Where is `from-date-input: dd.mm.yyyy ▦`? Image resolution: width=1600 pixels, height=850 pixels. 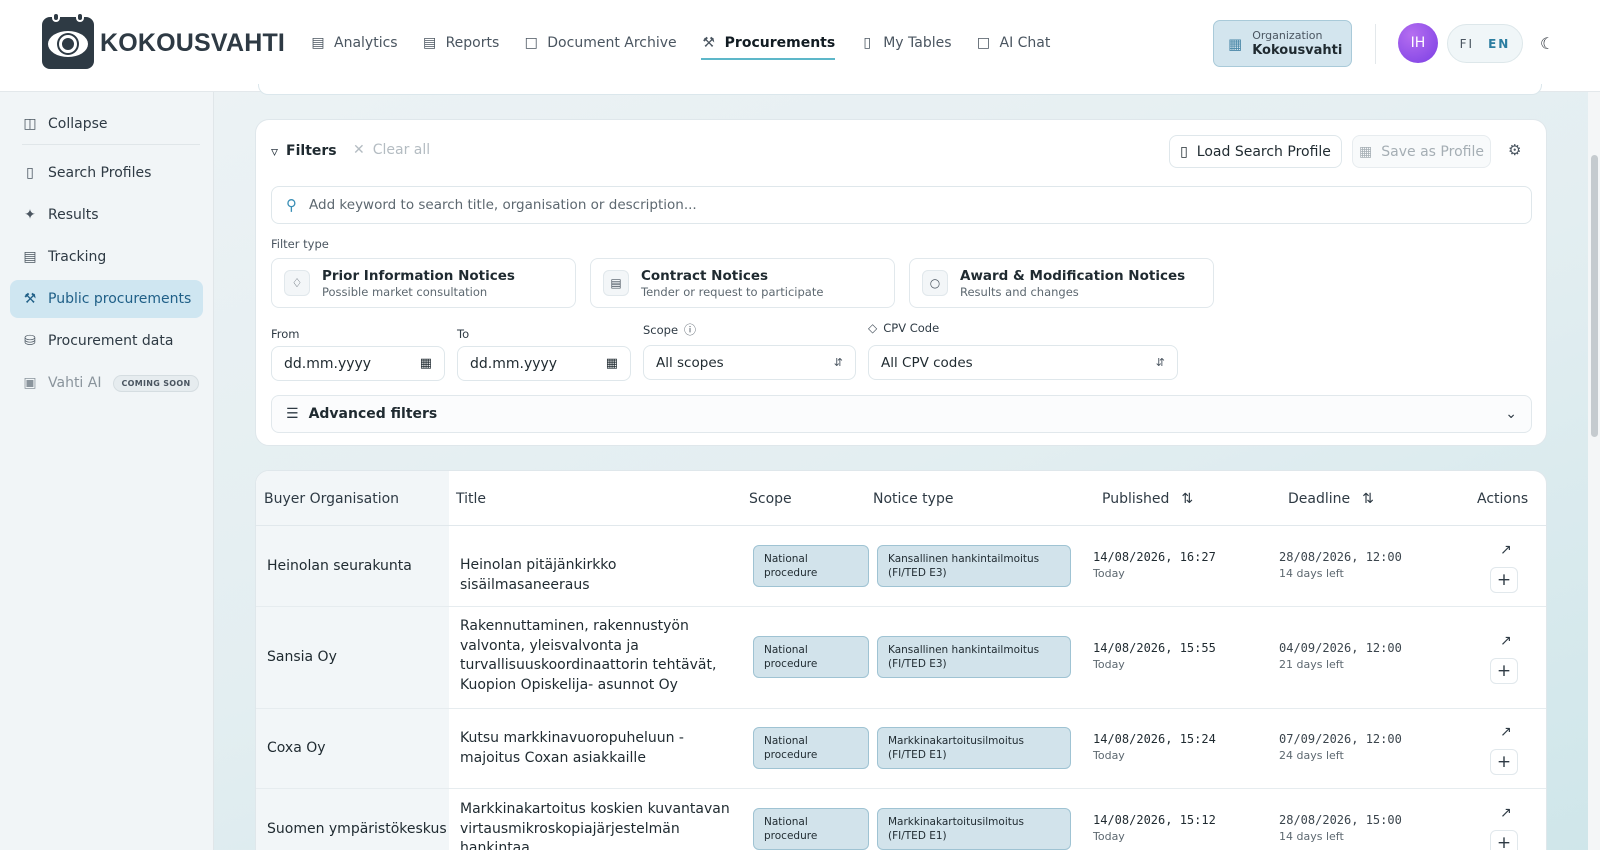
from-date-input: dd.mm.yyyy ▦ is located at coordinates (358, 363).